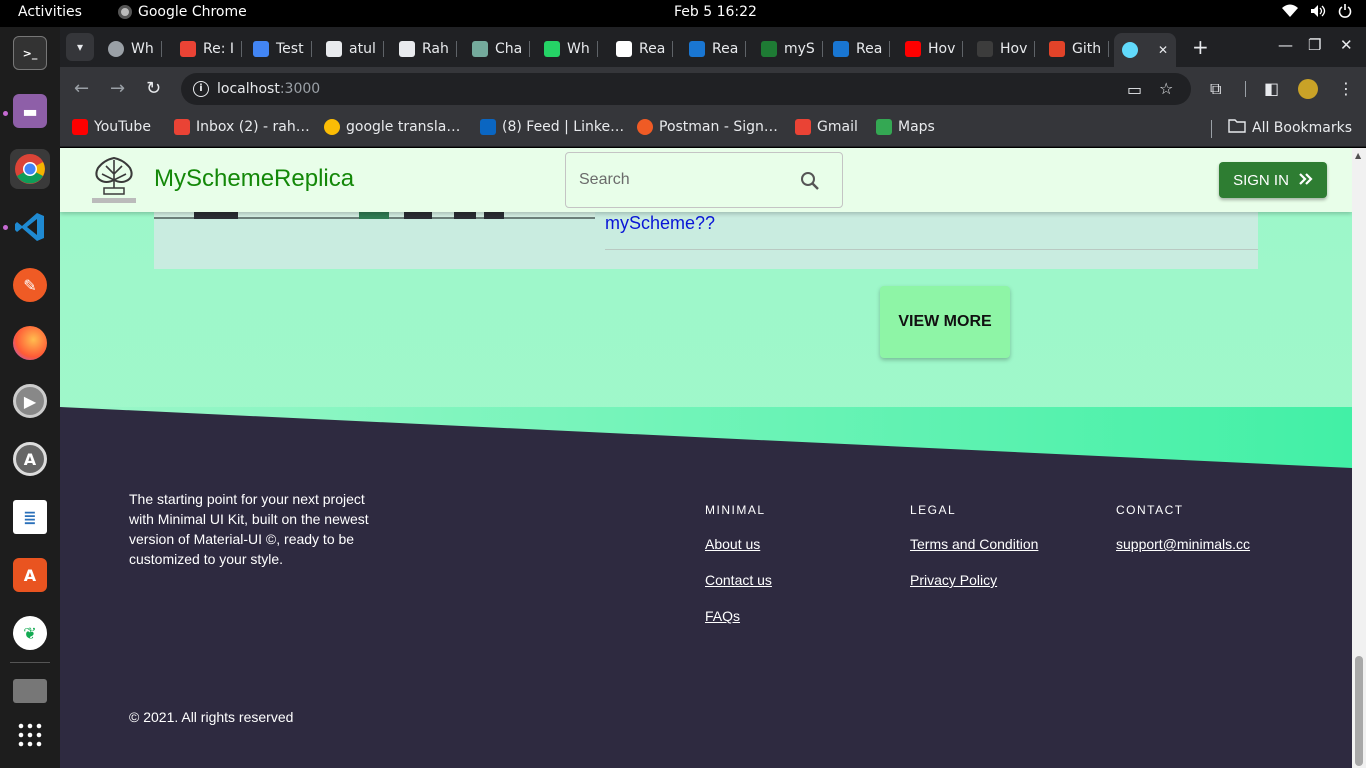  I want to click on search-input, so click(679, 180).